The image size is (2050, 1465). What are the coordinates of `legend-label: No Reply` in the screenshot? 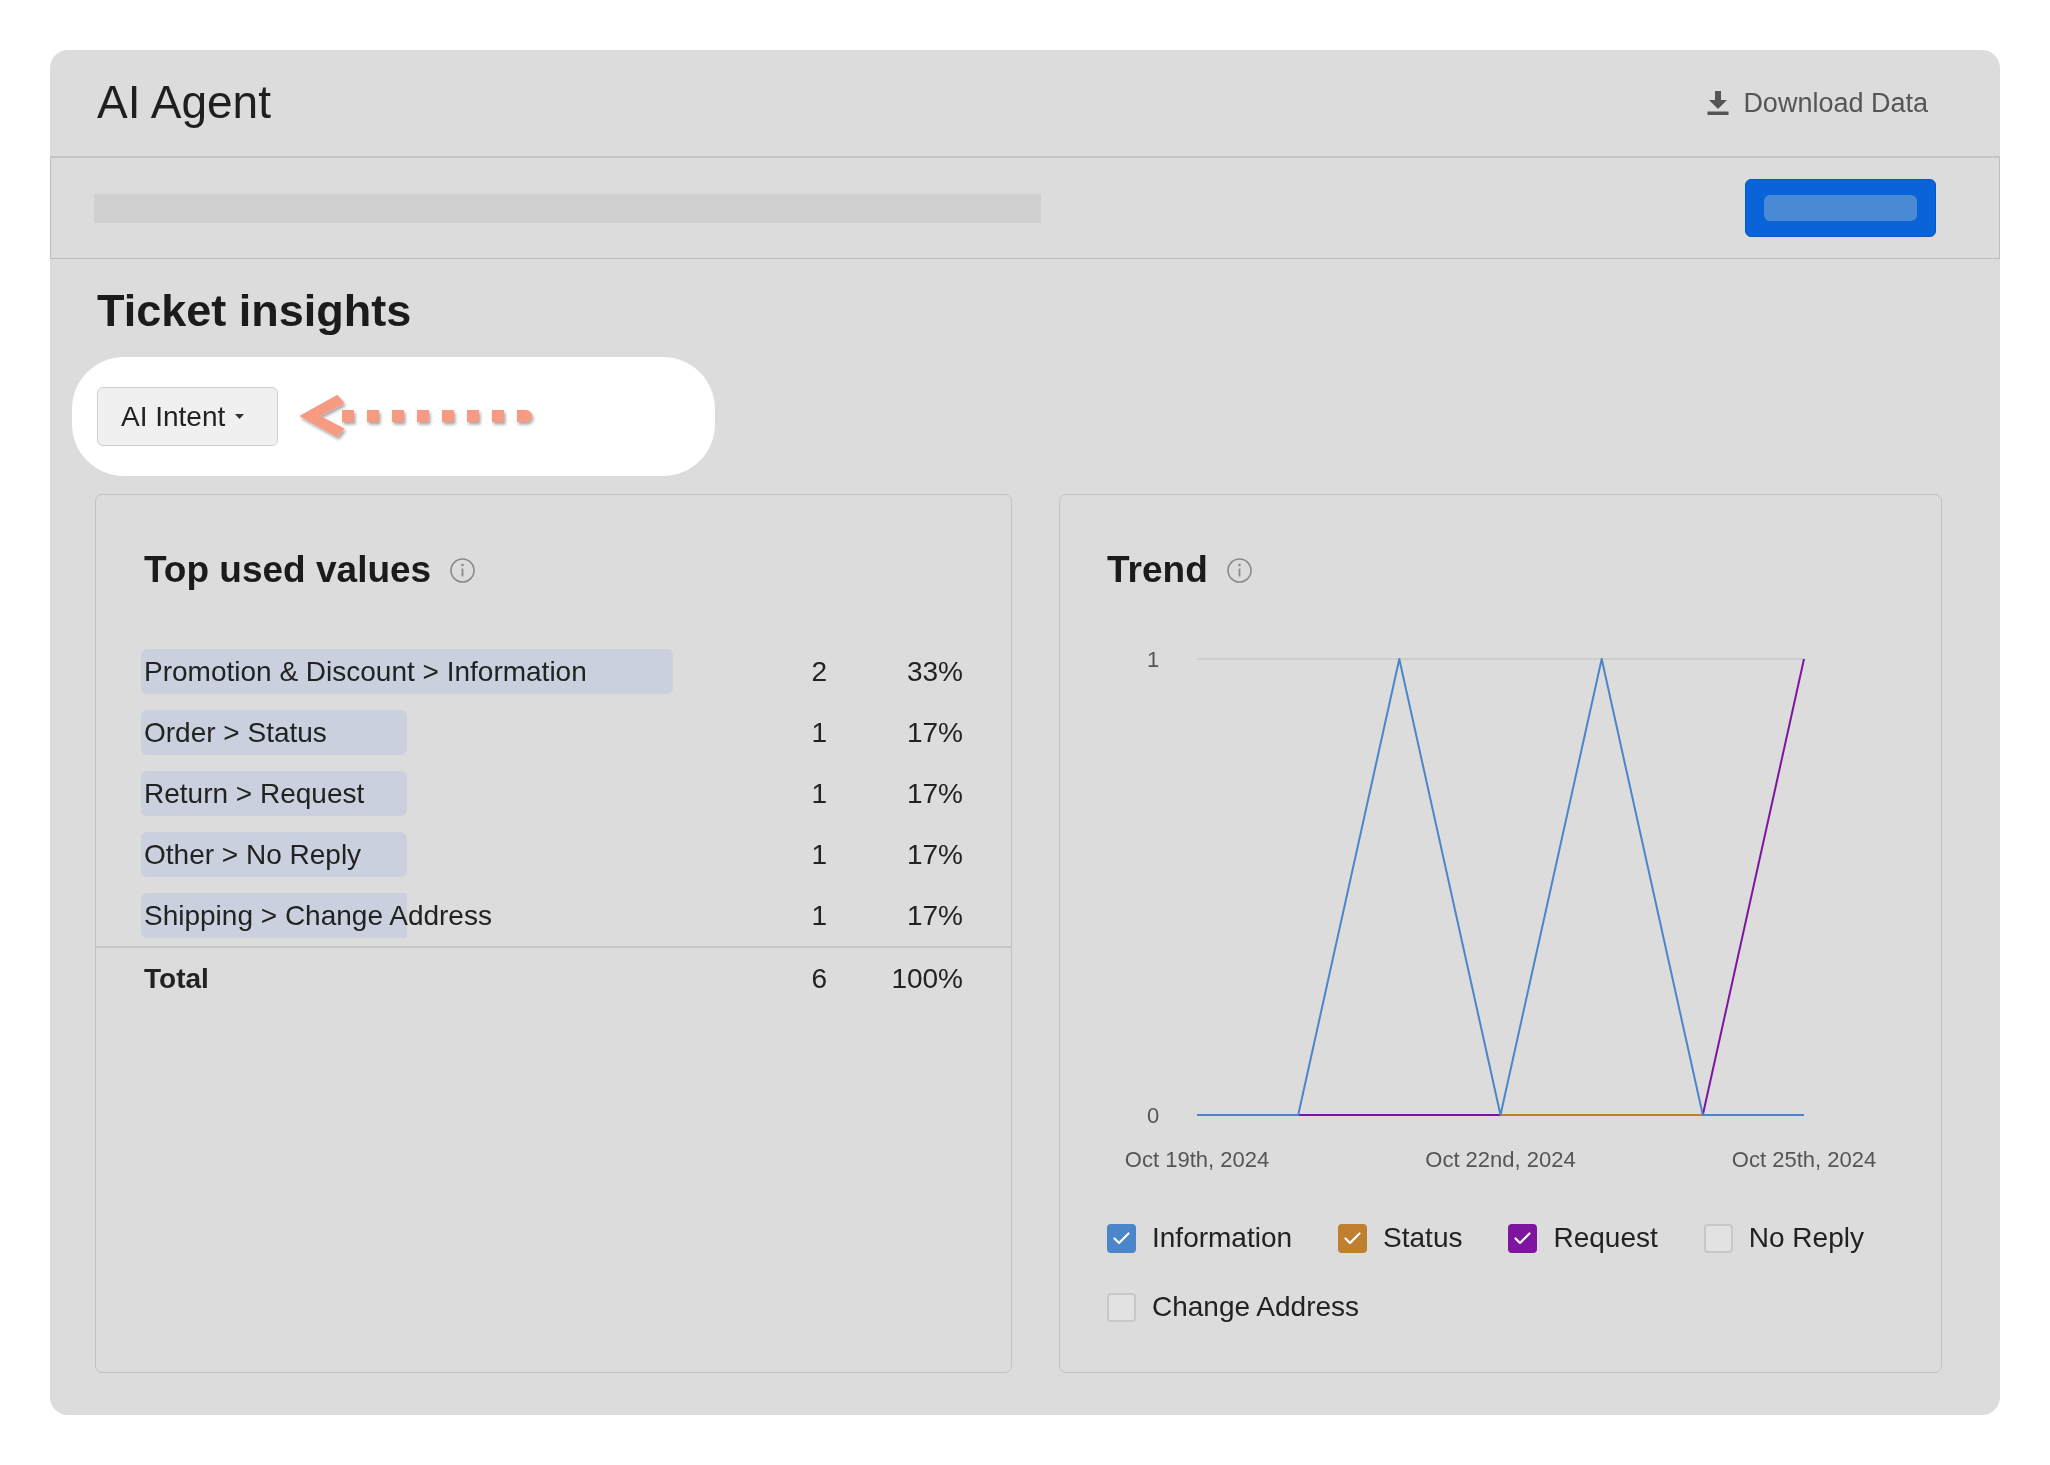 It's located at (1806, 1238).